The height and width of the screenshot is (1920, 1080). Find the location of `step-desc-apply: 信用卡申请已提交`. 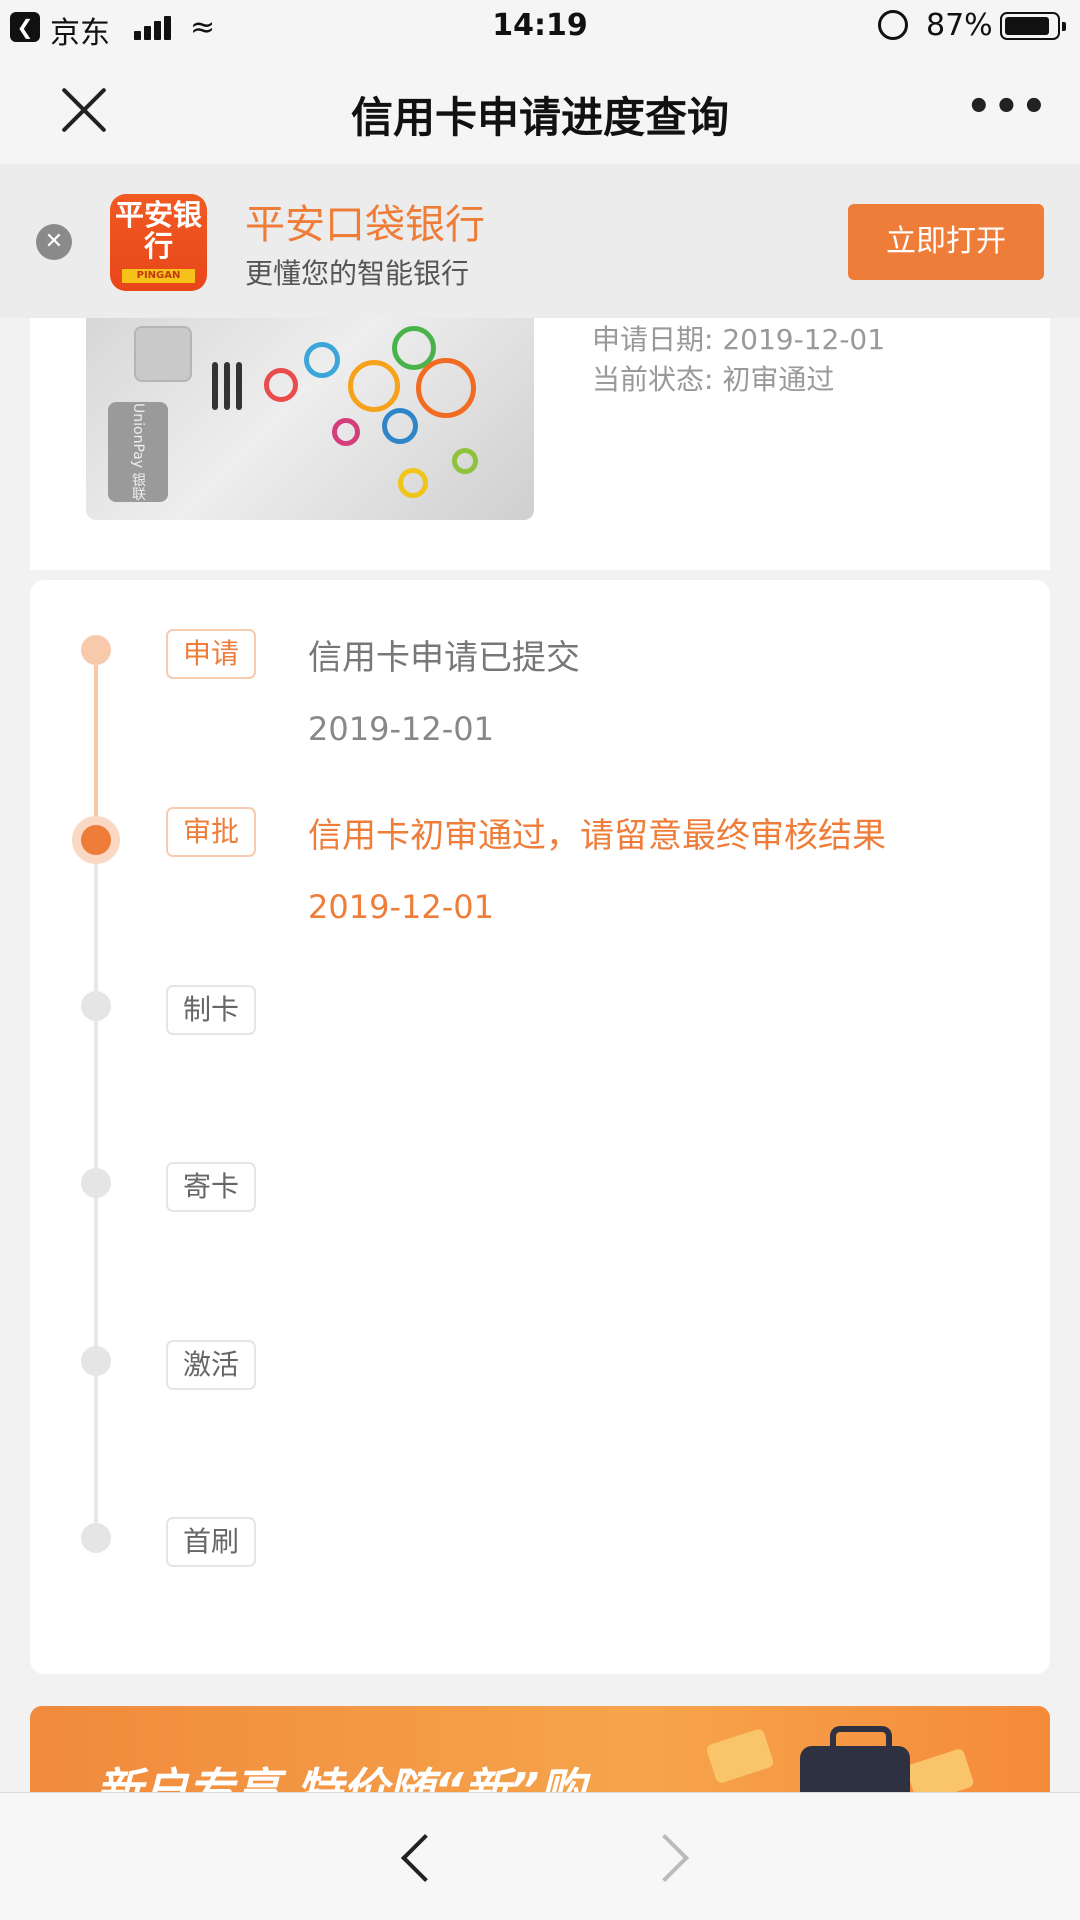

step-desc-apply: 信用卡申请已提交 is located at coordinates (444, 658).